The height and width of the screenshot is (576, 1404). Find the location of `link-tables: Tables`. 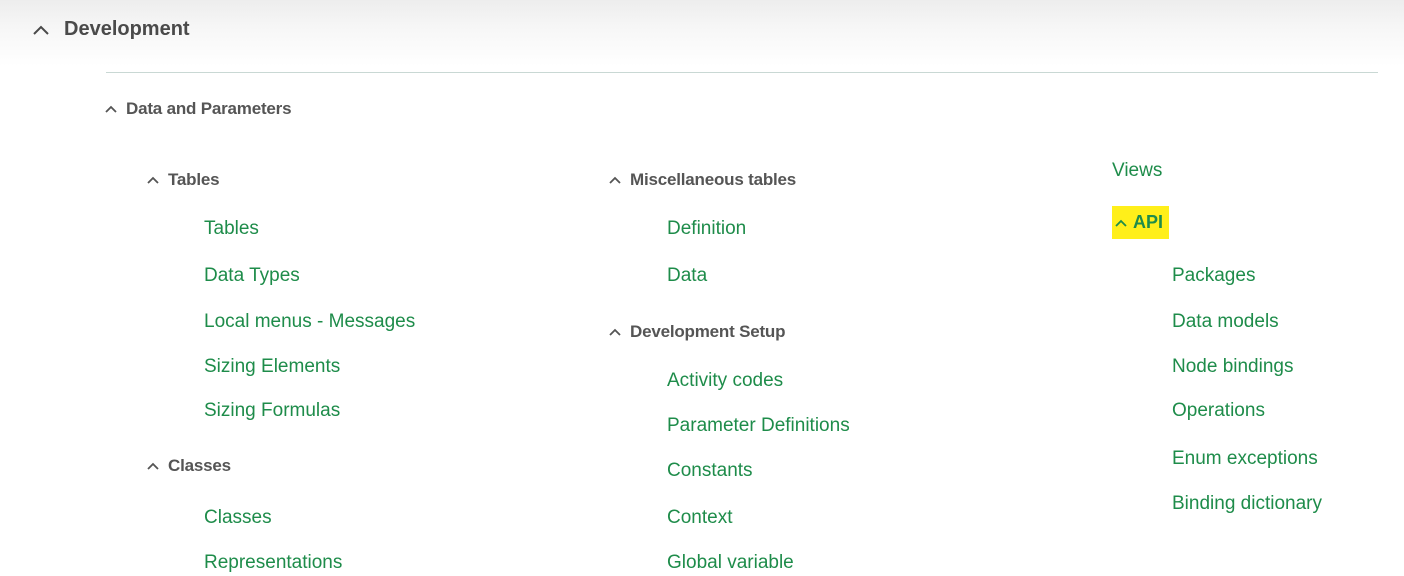

link-tables: Tables is located at coordinates (231, 229).